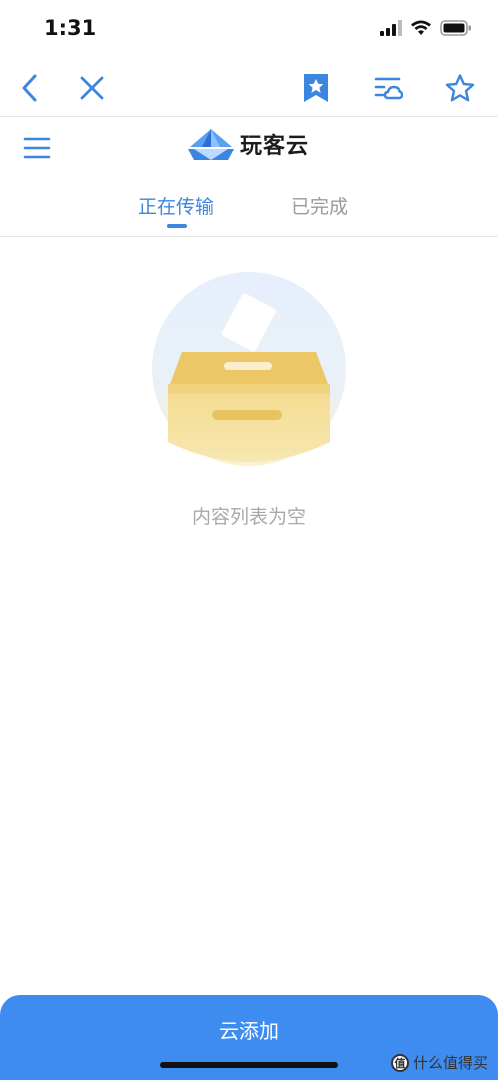 The height and width of the screenshot is (1080, 498). I want to click on nav-bar, so click(249, 88).